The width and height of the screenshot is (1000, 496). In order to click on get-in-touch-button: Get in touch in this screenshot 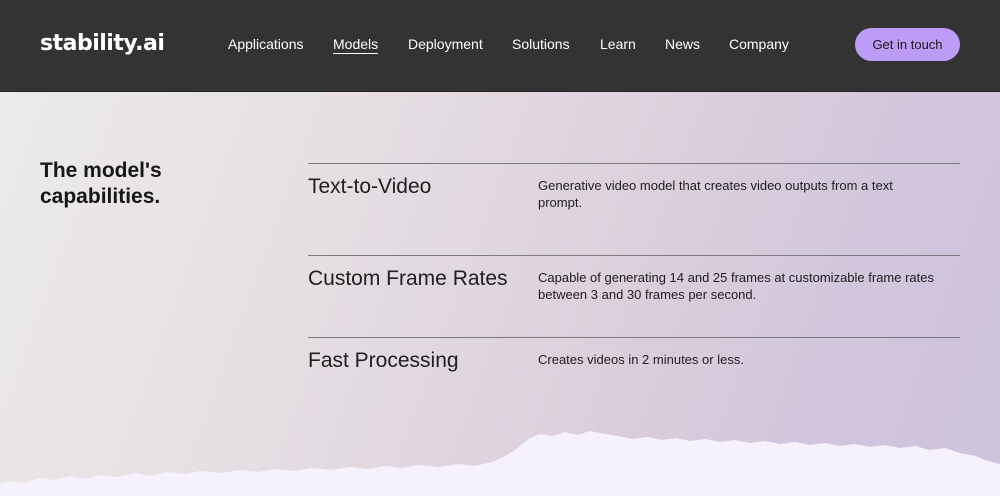, I will do `click(907, 44)`.